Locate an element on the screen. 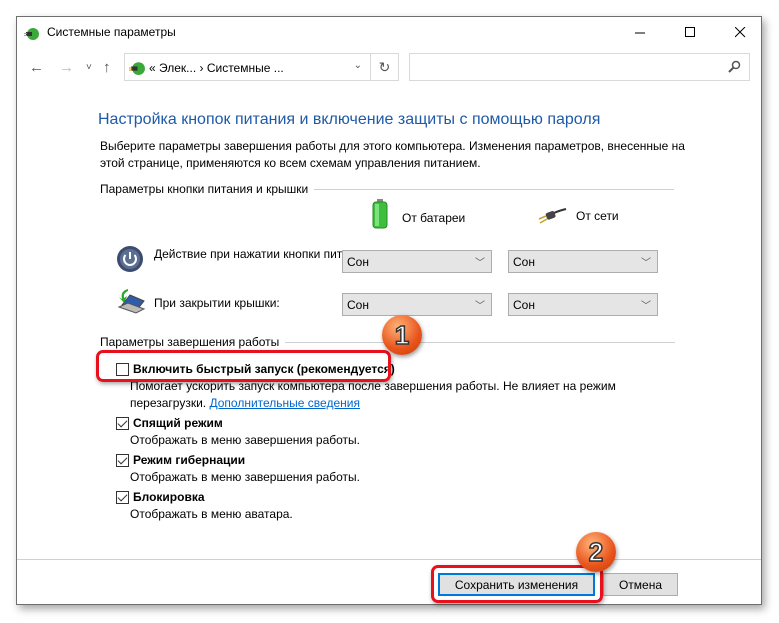  maximize-icon is located at coordinates (689, 31).